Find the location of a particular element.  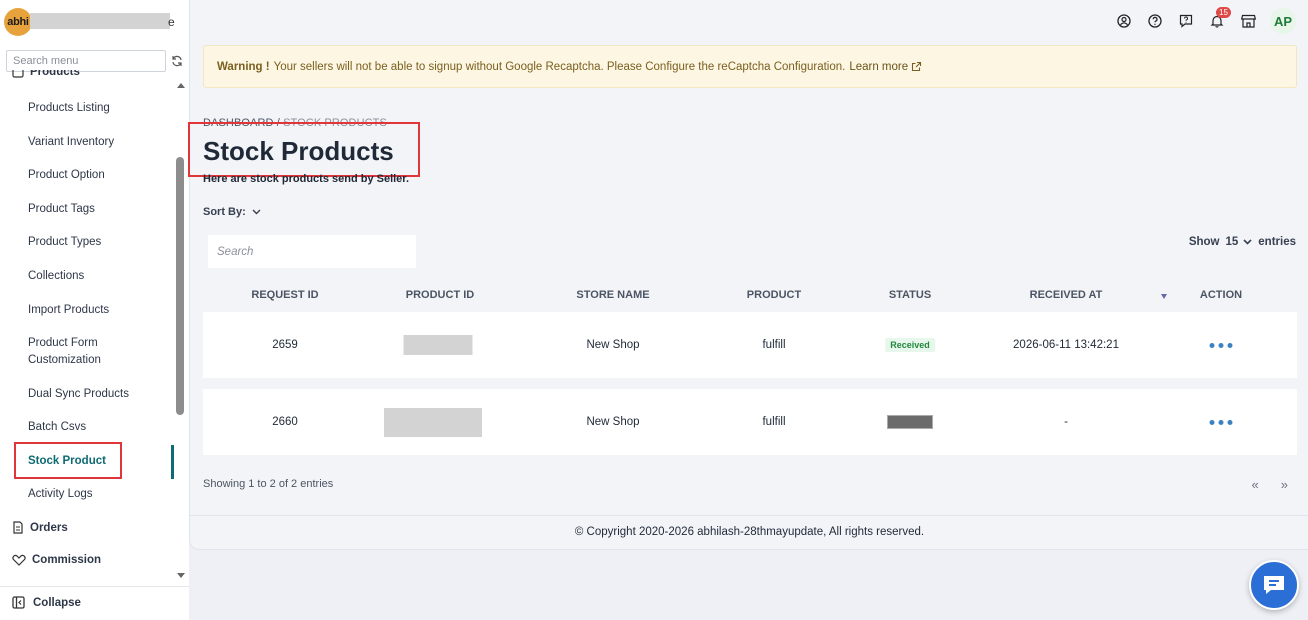

learn-more-link: Learn more is located at coordinates (878, 67).